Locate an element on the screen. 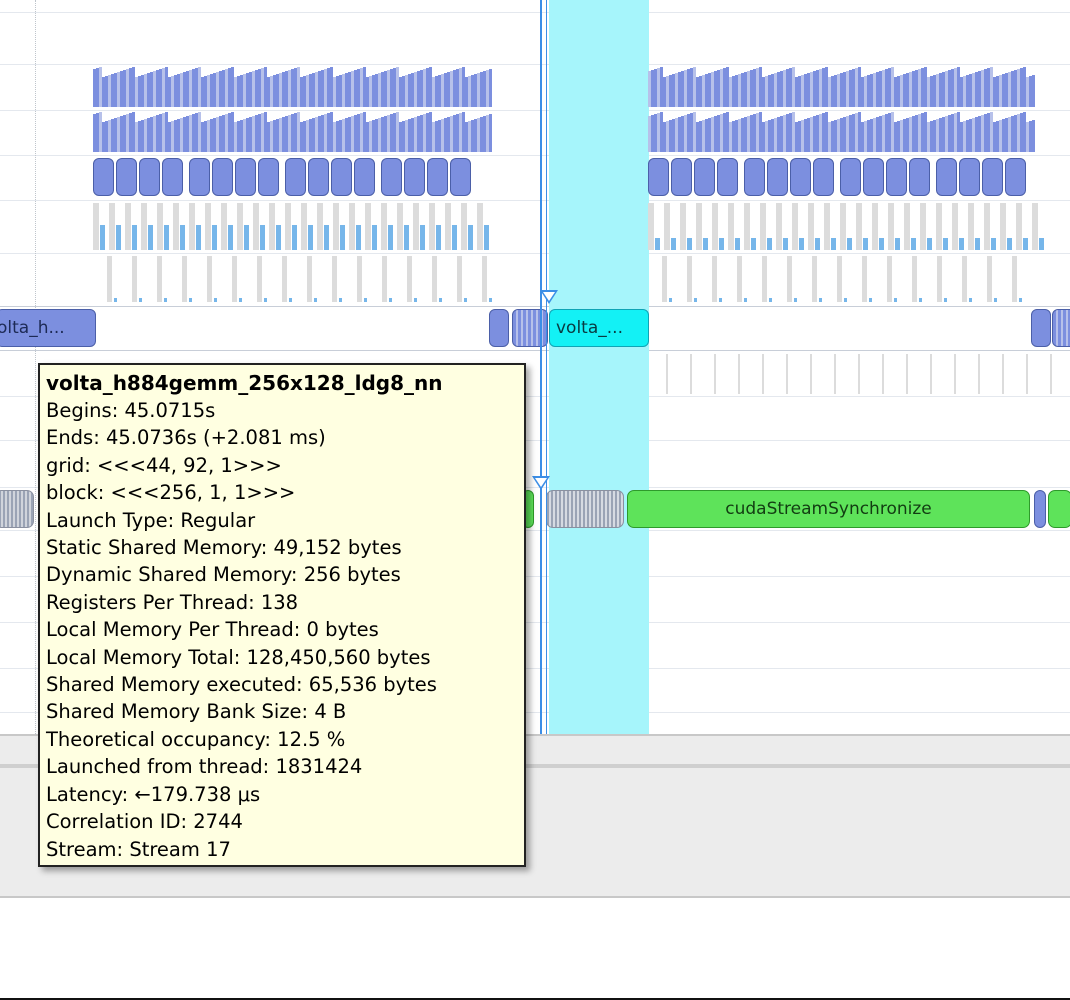 The image size is (1070, 1000). api-label: cudaStreamSynchronize is located at coordinates (828, 509).